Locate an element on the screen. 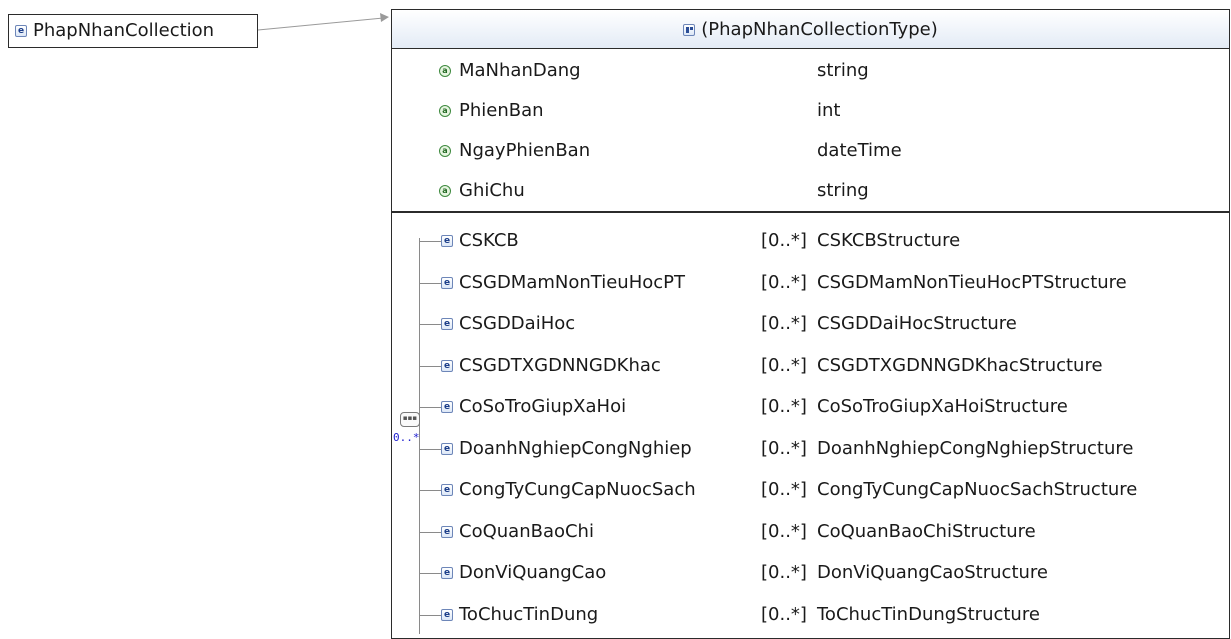 This screenshot has height=639, width=1231. element-name: CSKCB is located at coordinates (489, 241).